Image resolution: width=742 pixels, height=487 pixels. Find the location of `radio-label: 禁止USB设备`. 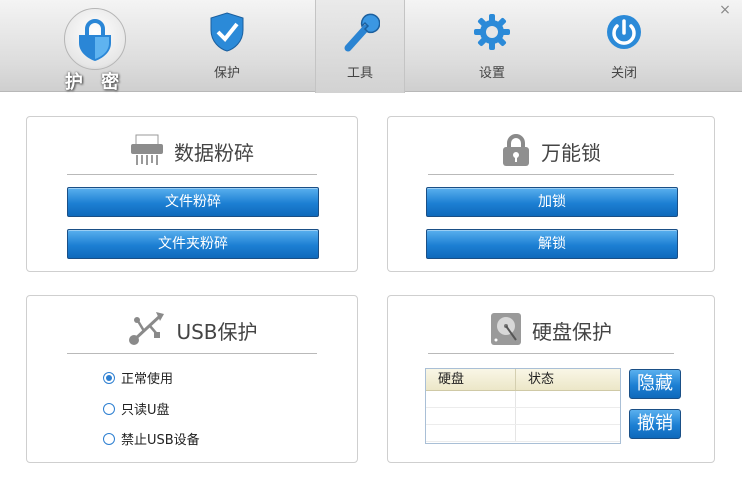

radio-label: 禁止USB设备 is located at coordinates (160, 440).